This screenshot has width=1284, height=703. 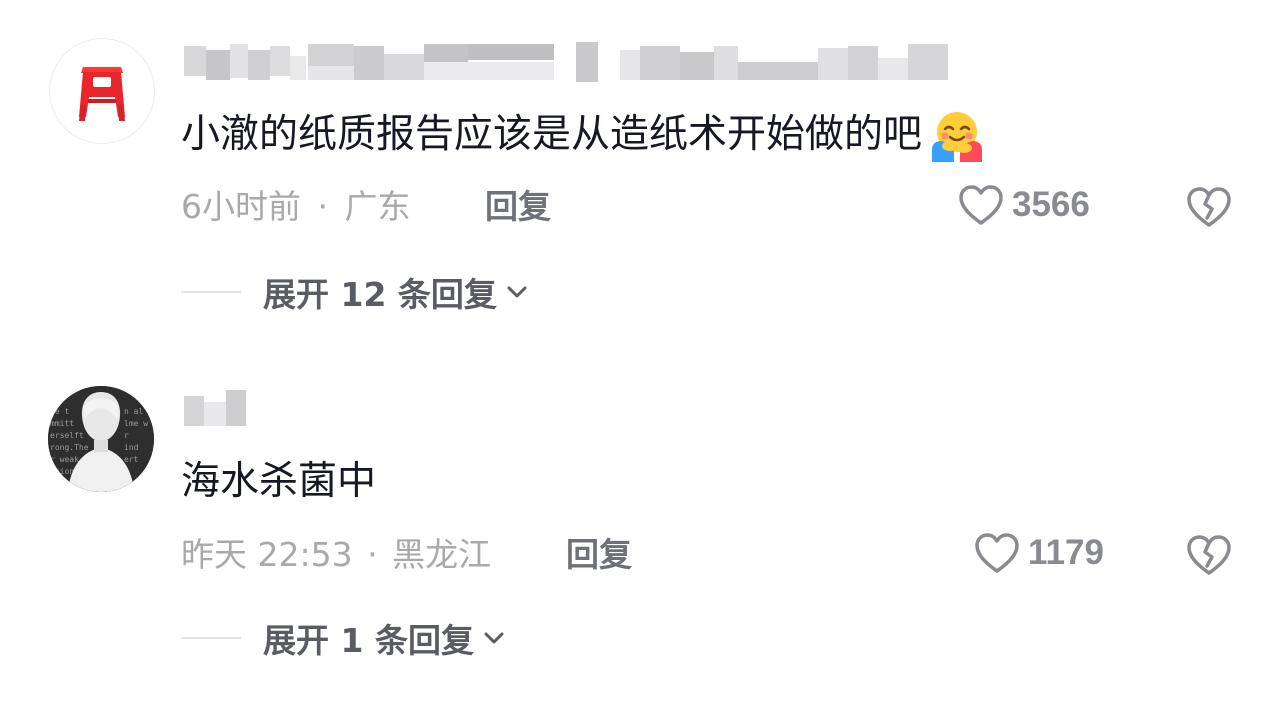 What do you see at coordinates (136, 423) in the screenshot?
I see `svg-text: lme w` at bounding box center [136, 423].